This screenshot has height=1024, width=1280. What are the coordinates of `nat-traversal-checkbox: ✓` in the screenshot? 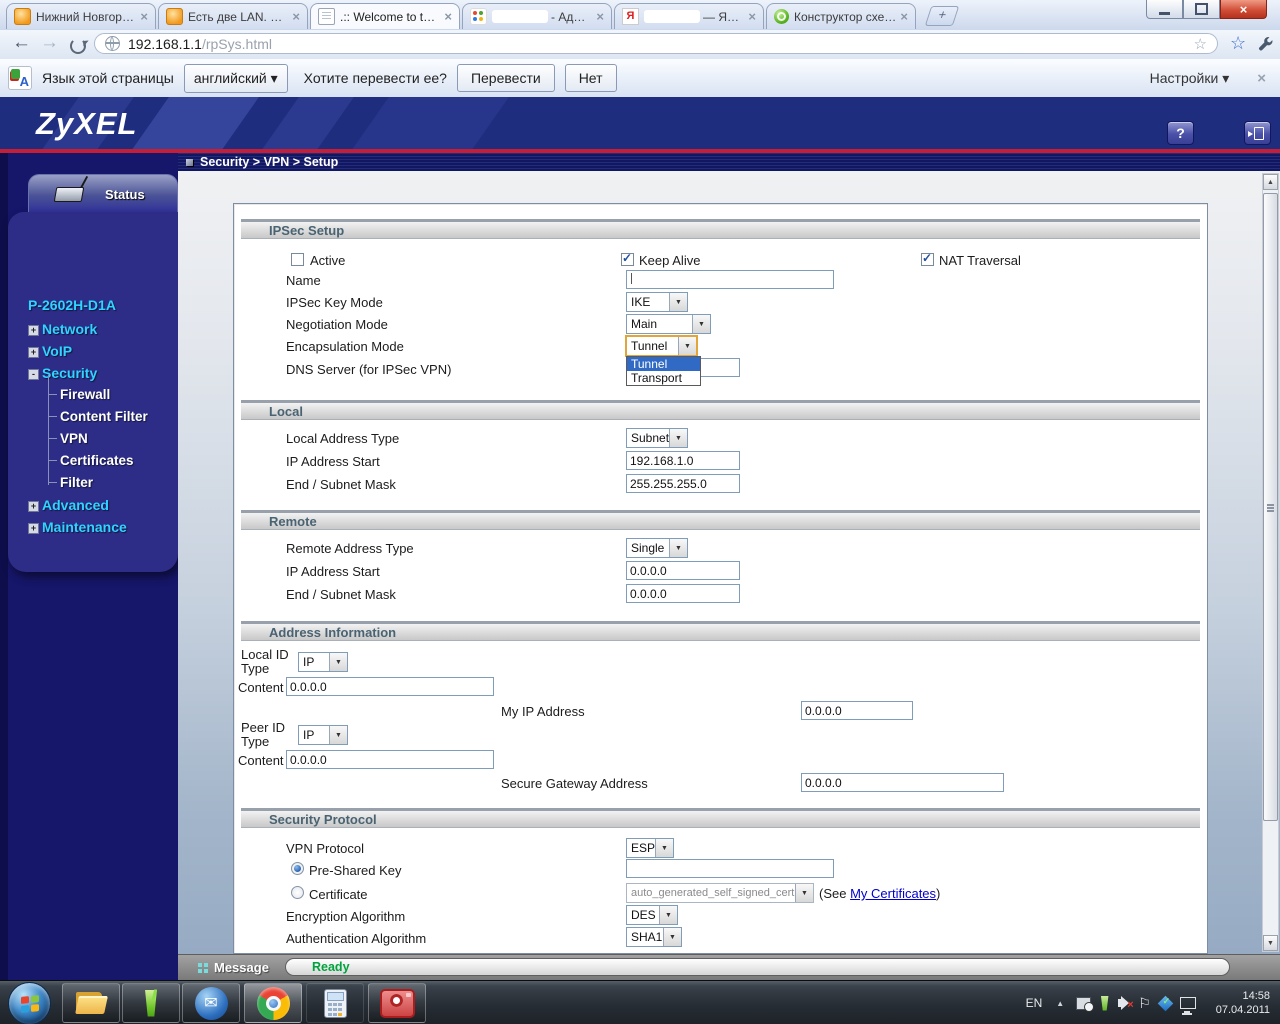 It's located at (927, 258).